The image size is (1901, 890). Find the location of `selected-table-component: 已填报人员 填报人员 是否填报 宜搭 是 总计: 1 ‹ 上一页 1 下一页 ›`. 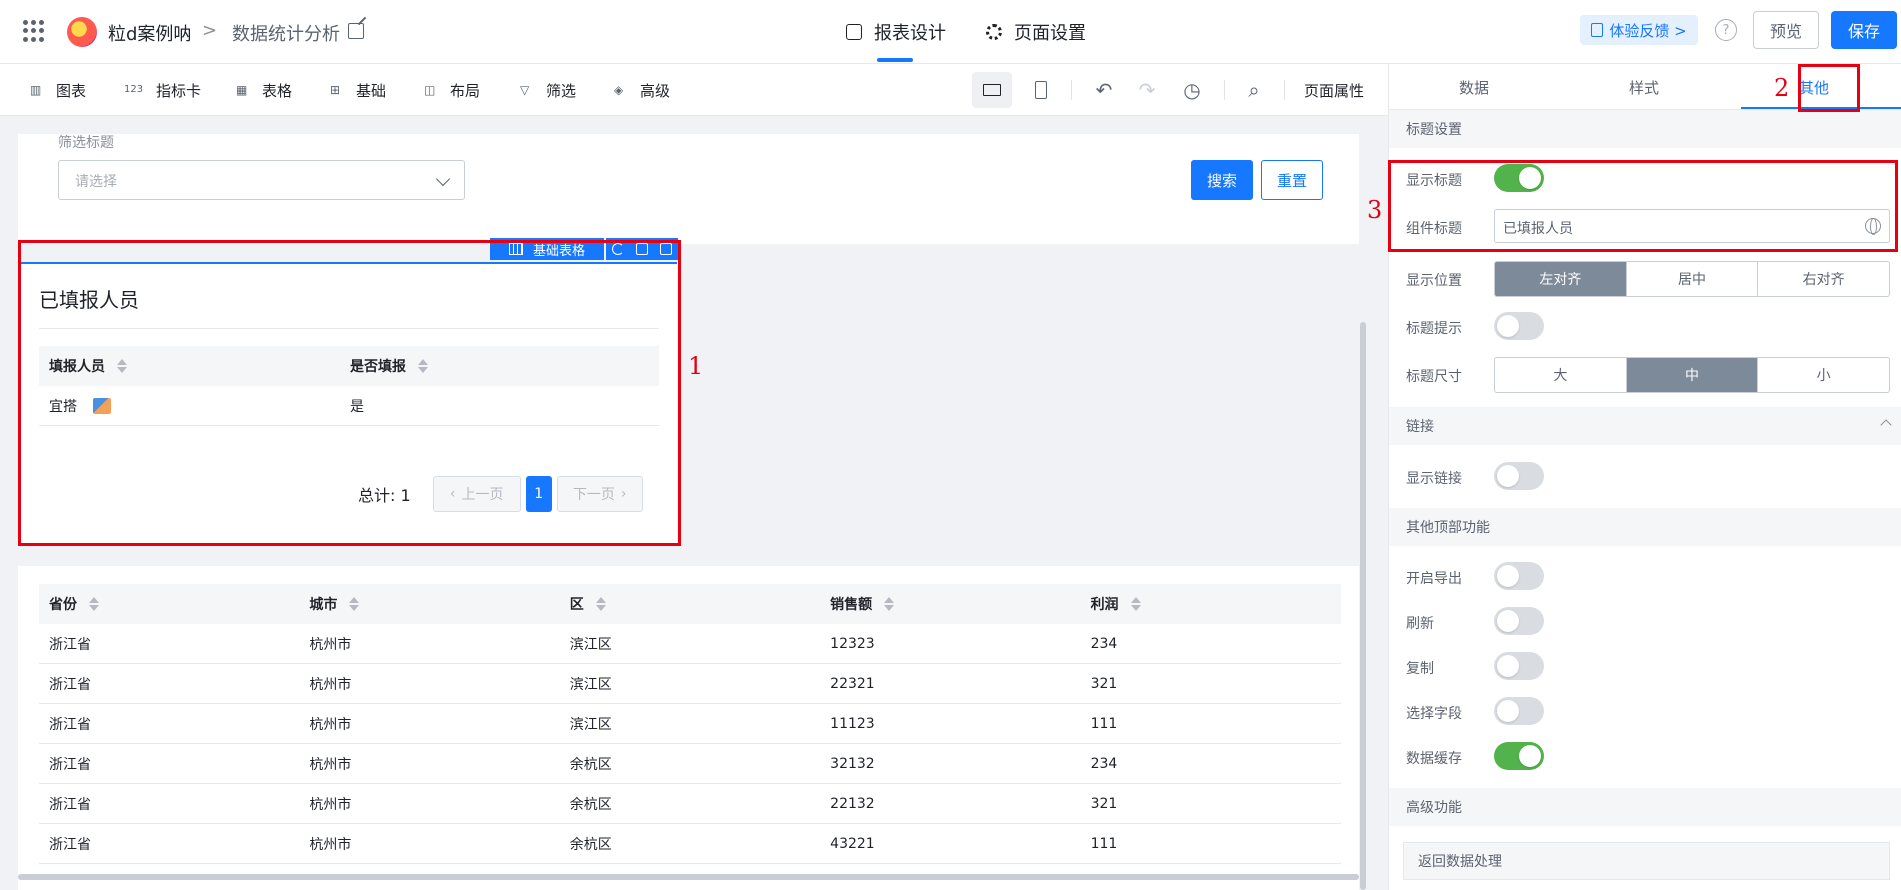

selected-table-component: 已填报人员 填报人员 是否填报 宜搭 是 总计: 1 ‹ 上一页 1 下一页 › is located at coordinates (347, 403).